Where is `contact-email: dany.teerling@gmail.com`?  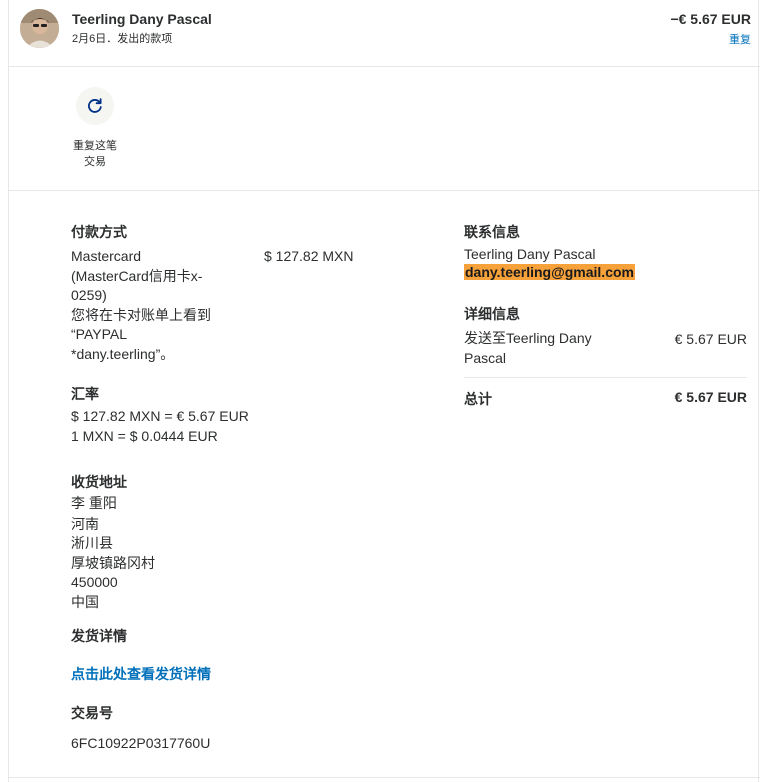 contact-email: dany.teerling@gmail.com is located at coordinates (549, 272).